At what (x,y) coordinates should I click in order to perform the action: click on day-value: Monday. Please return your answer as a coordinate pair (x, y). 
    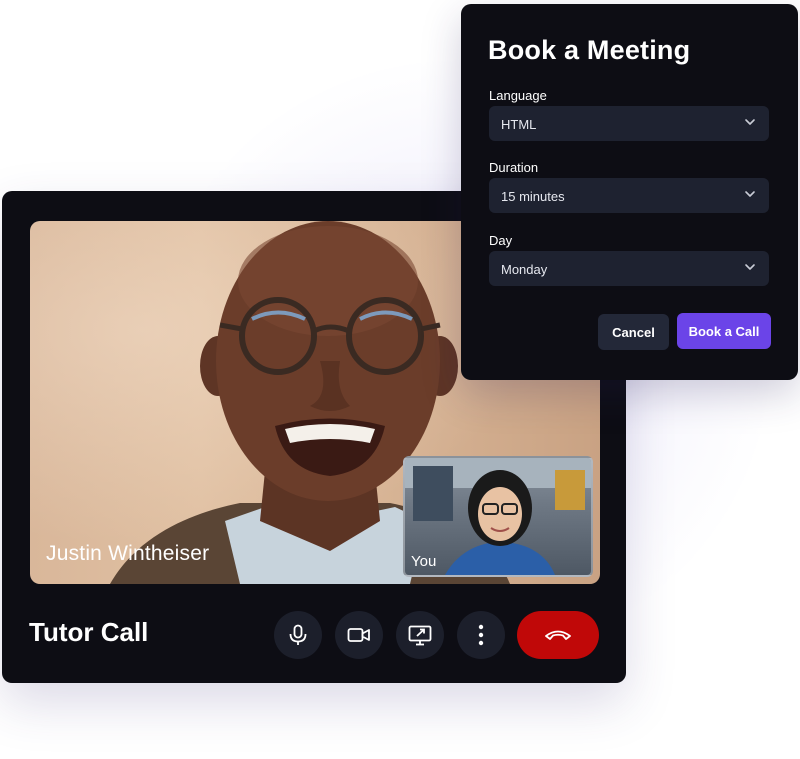
    Looking at the image, I should click on (524, 269).